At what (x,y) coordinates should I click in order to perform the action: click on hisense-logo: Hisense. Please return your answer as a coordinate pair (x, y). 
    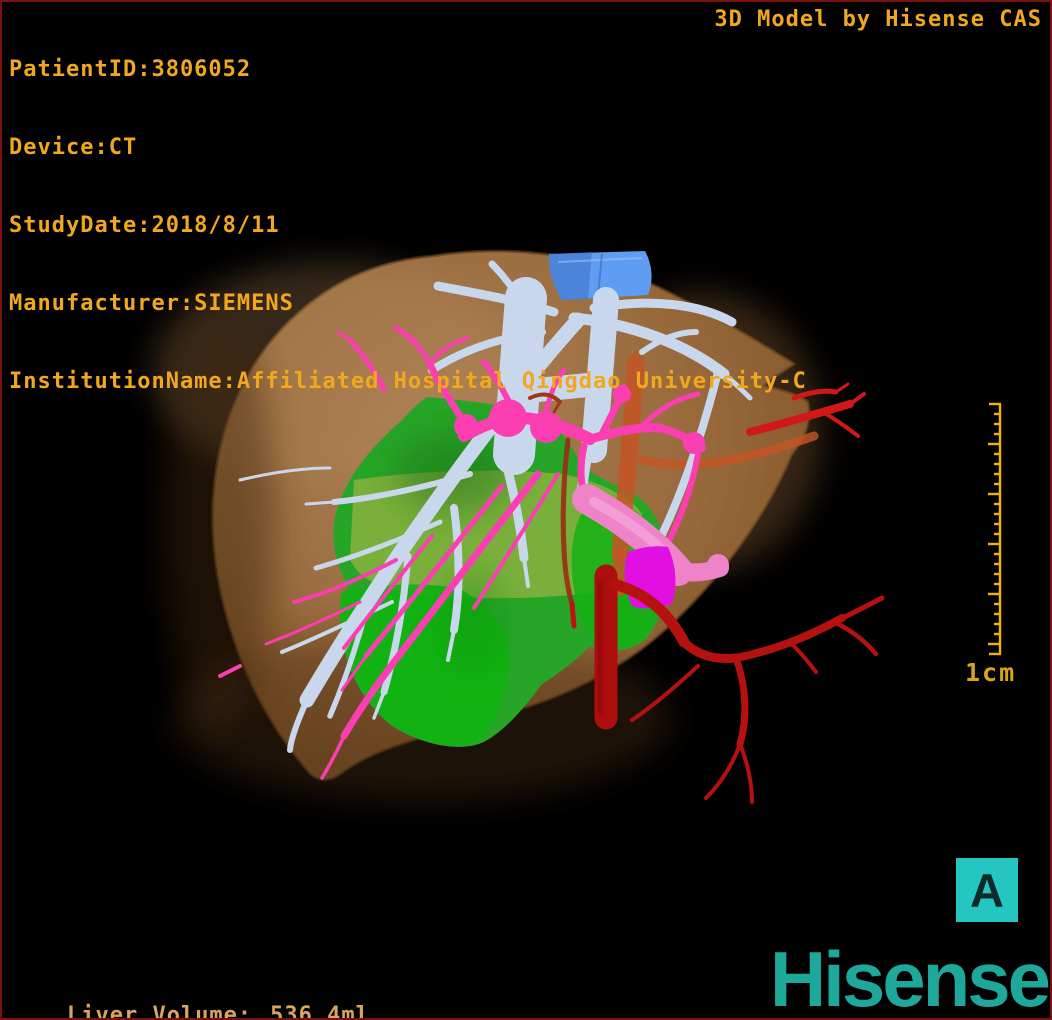
    Looking at the image, I should click on (909, 977).